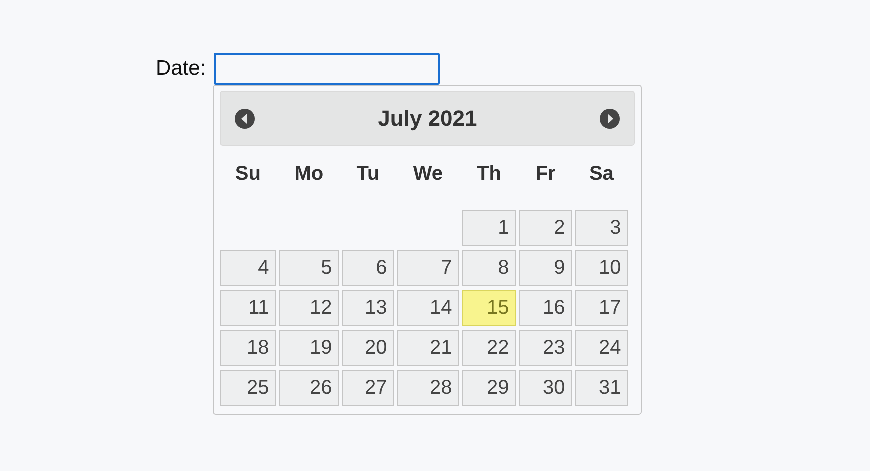  I want to click on day-cell: 22, so click(489, 348).